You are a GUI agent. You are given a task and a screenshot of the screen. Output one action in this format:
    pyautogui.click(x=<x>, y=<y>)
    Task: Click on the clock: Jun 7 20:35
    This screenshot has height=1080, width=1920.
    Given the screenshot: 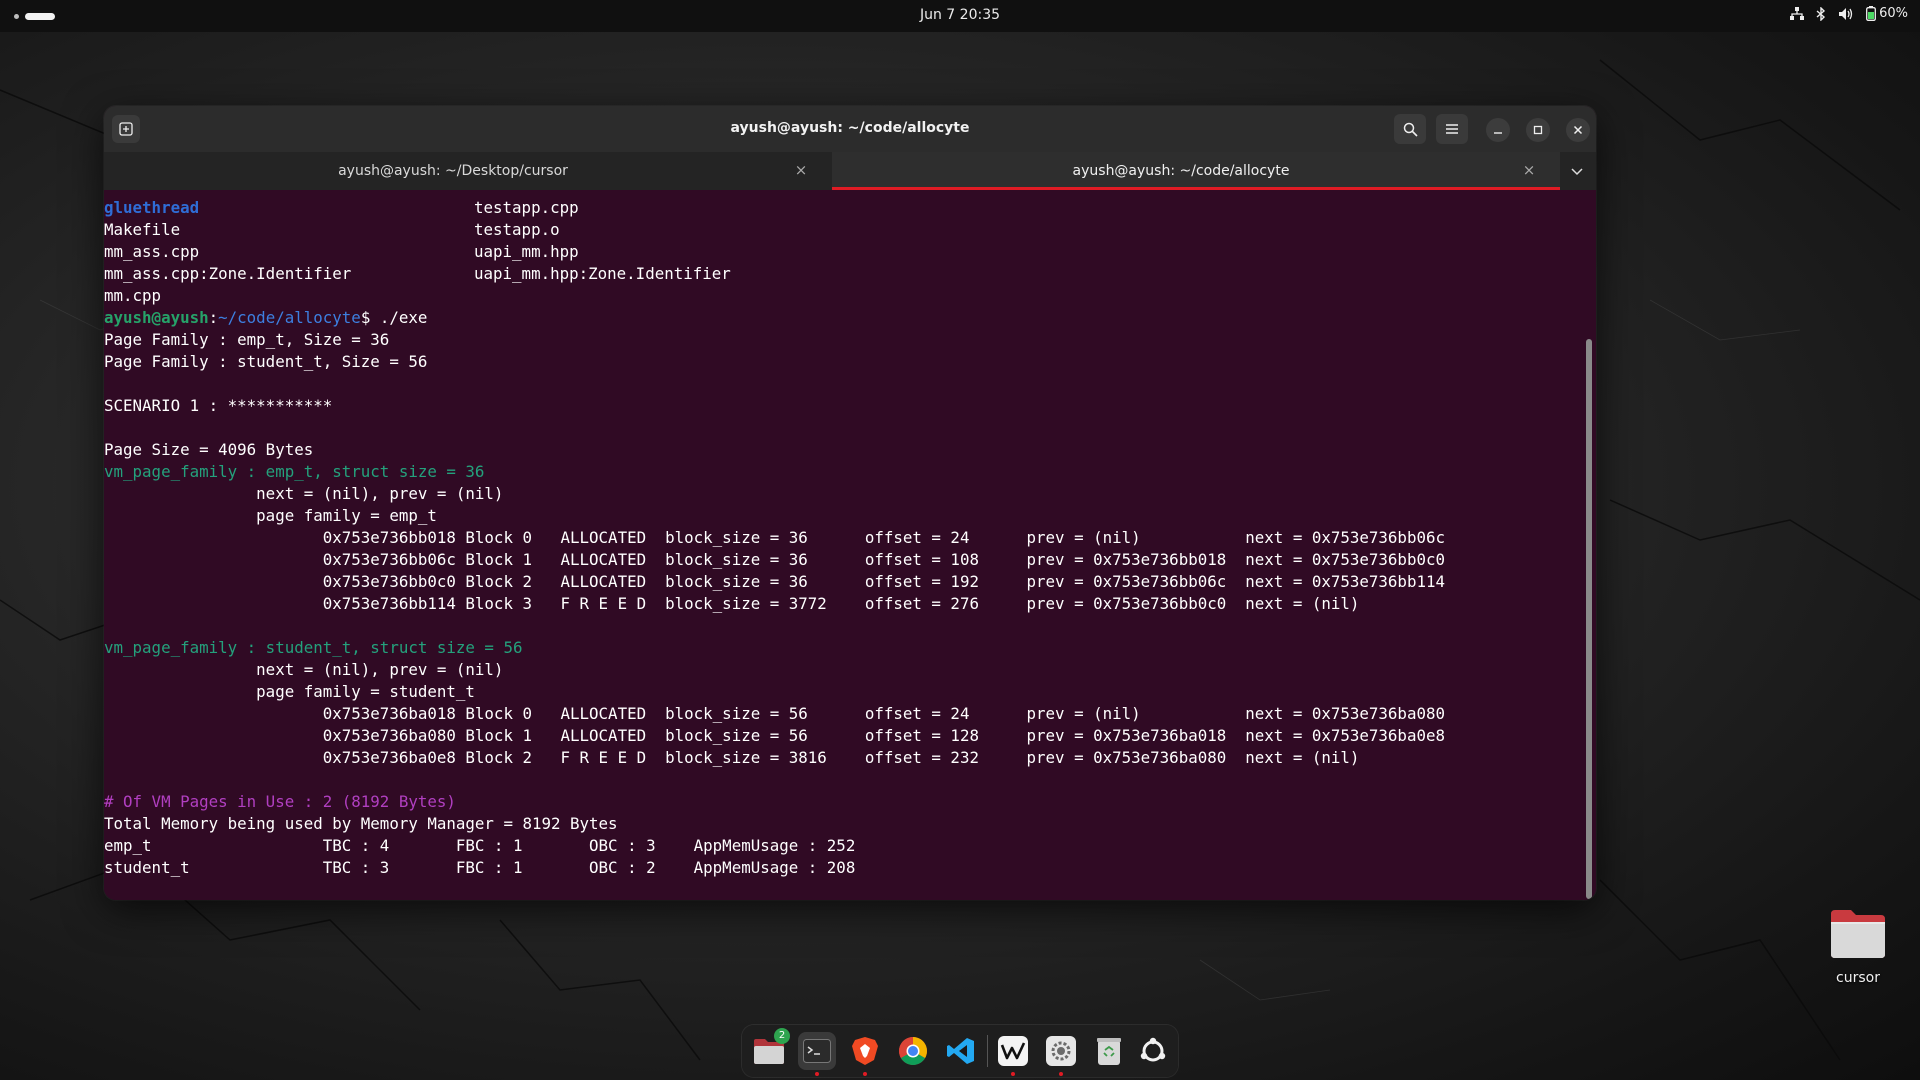 What is the action you would take?
    pyautogui.click(x=960, y=15)
    